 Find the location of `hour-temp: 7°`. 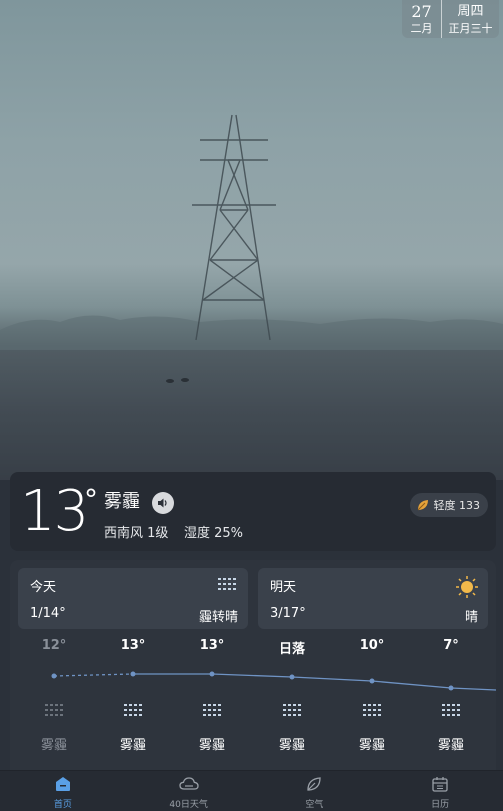

hour-temp: 7° is located at coordinates (451, 645).